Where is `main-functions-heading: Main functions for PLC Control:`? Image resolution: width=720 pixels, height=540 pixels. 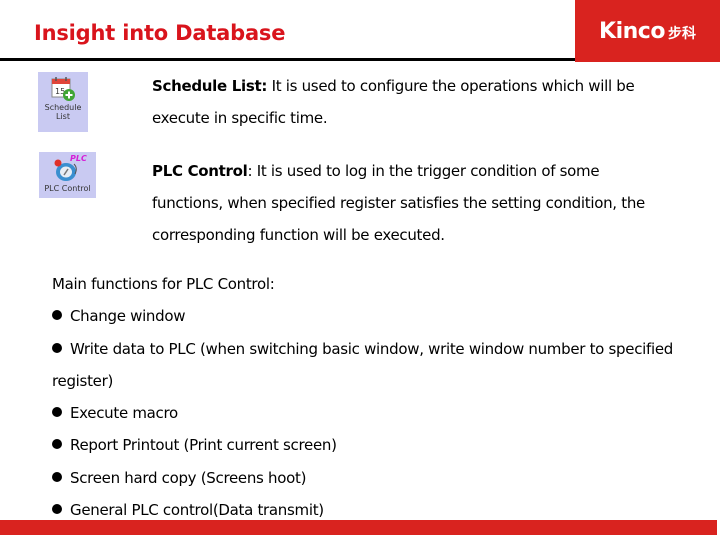
main-functions-heading: Main functions for PLC Control: is located at coordinates (163, 284).